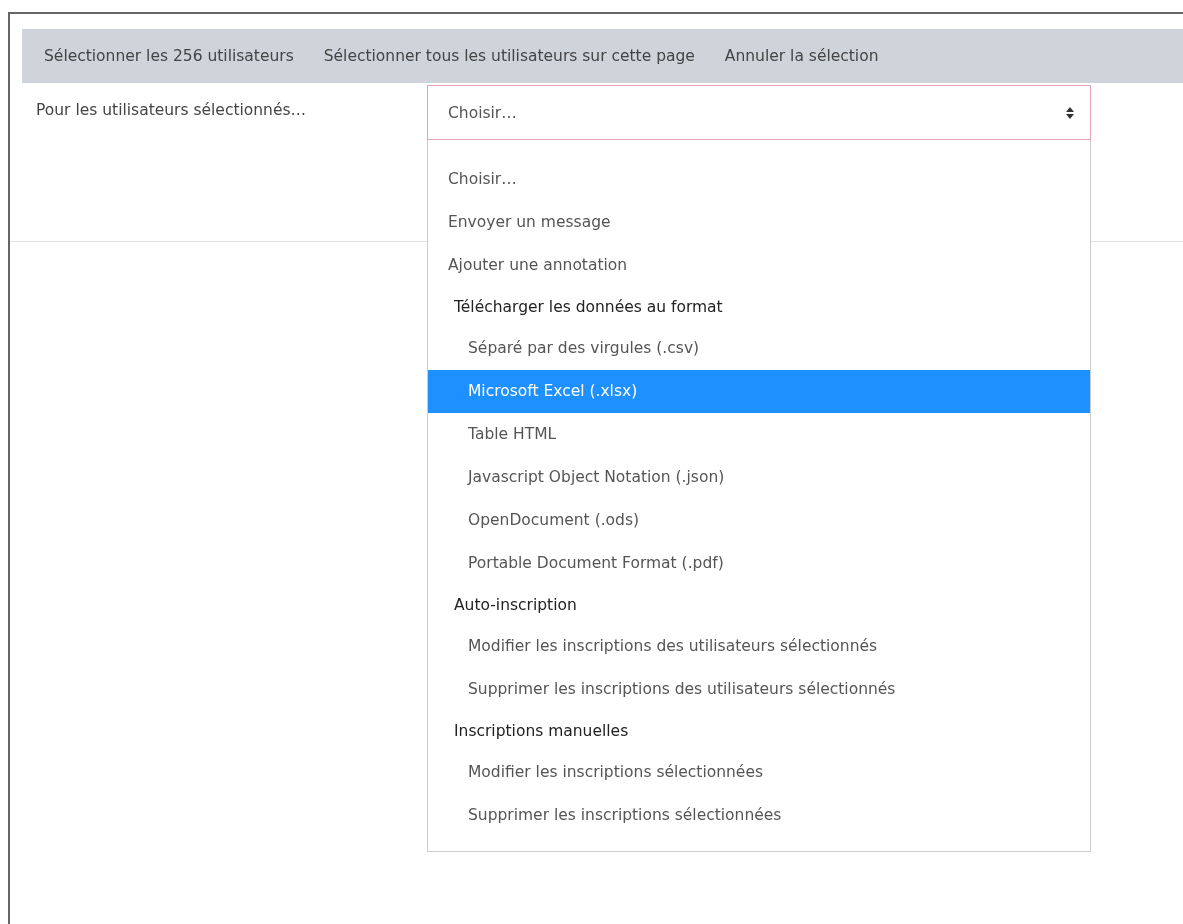  What do you see at coordinates (515, 605) in the screenshot?
I see `option-group-label: Auto-inscription` at bounding box center [515, 605].